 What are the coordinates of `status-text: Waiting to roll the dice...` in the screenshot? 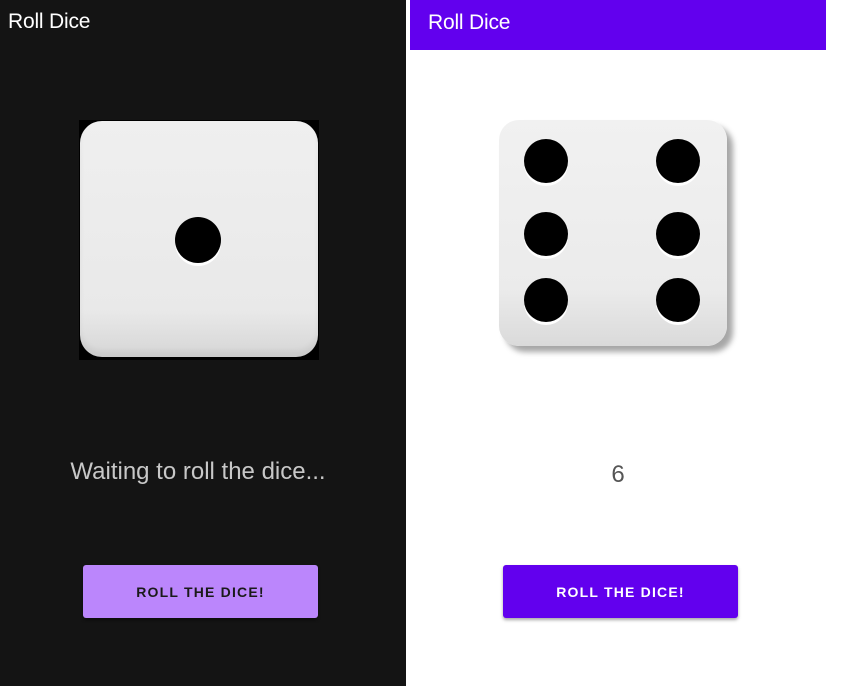 It's located at (198, 471).